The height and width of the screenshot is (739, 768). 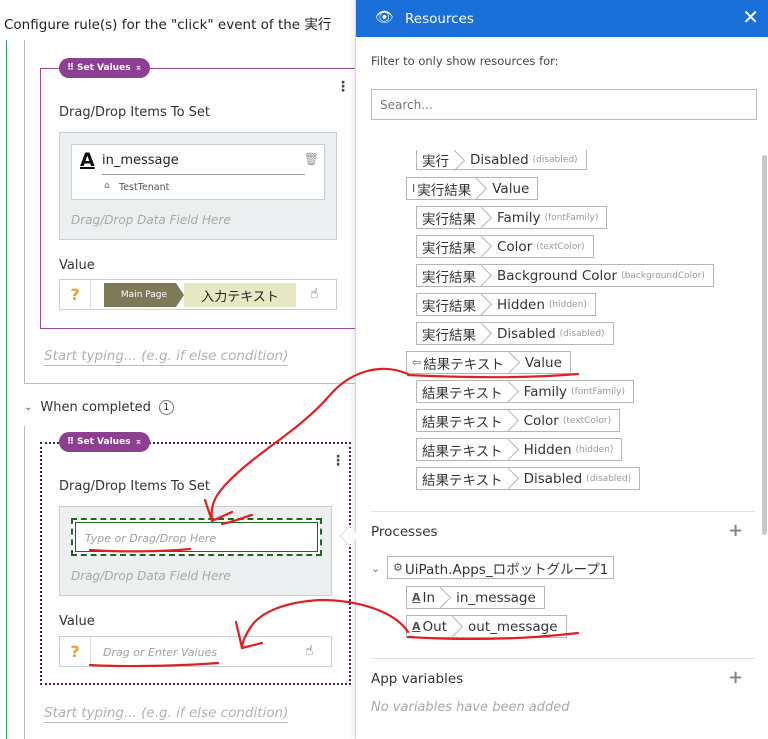 I want to click on resource-tag: 実行結果 Color (textColor), so click(x=505, y=246).